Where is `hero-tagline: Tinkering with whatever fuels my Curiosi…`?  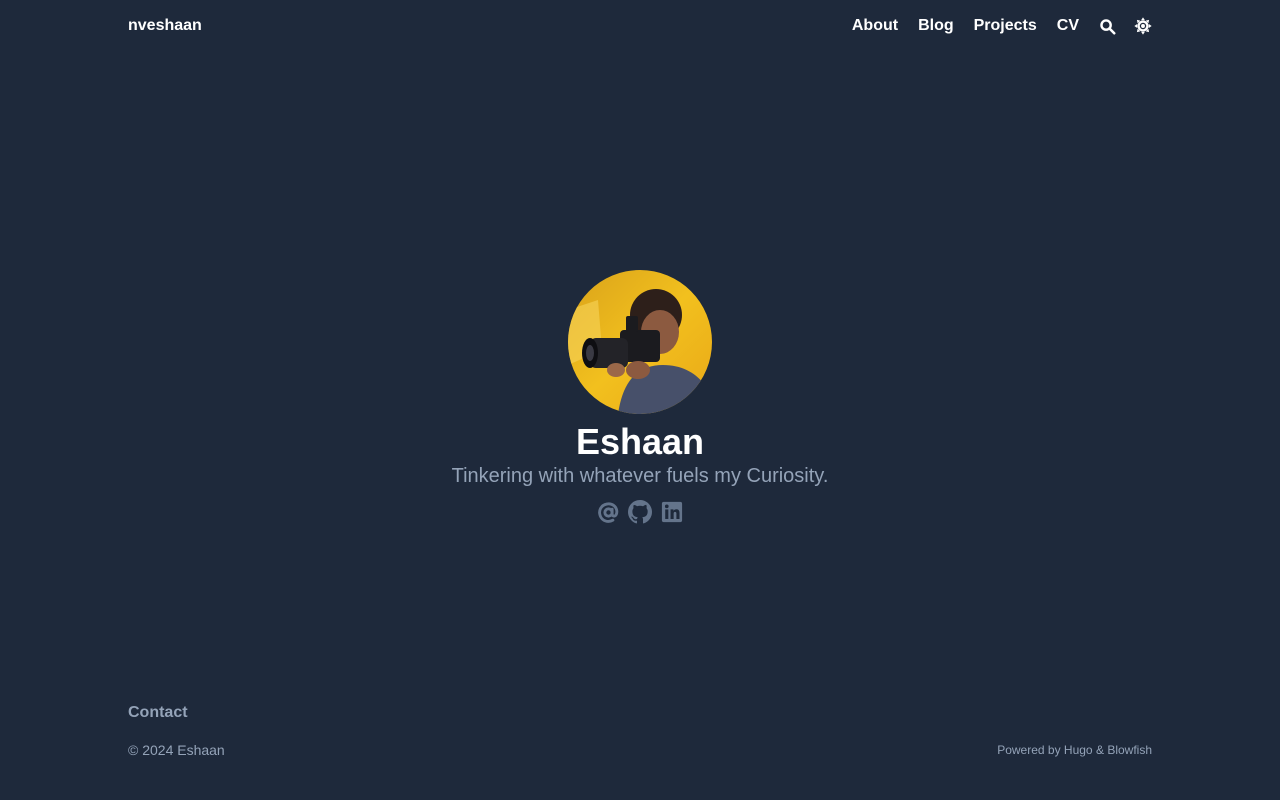
hero-tagline: Tinkering with whatever fuels my Curiosi… is located at coordinates (640, 476).